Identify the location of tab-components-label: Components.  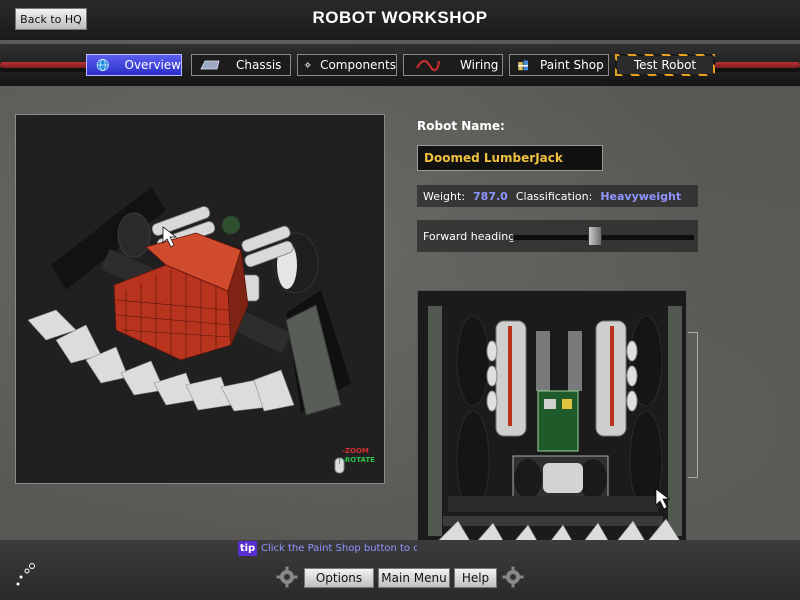
(358, 65).